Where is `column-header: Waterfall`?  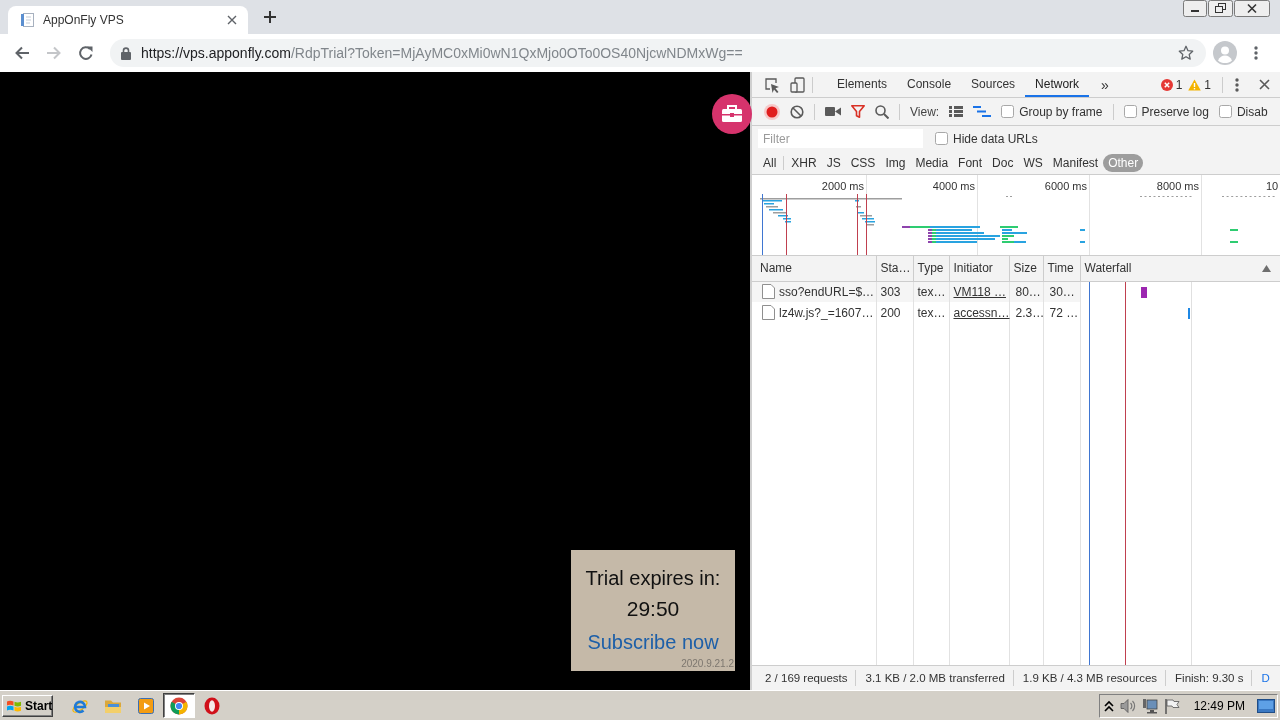
column-header: Waterfall is located at coordinates (1180, 268).